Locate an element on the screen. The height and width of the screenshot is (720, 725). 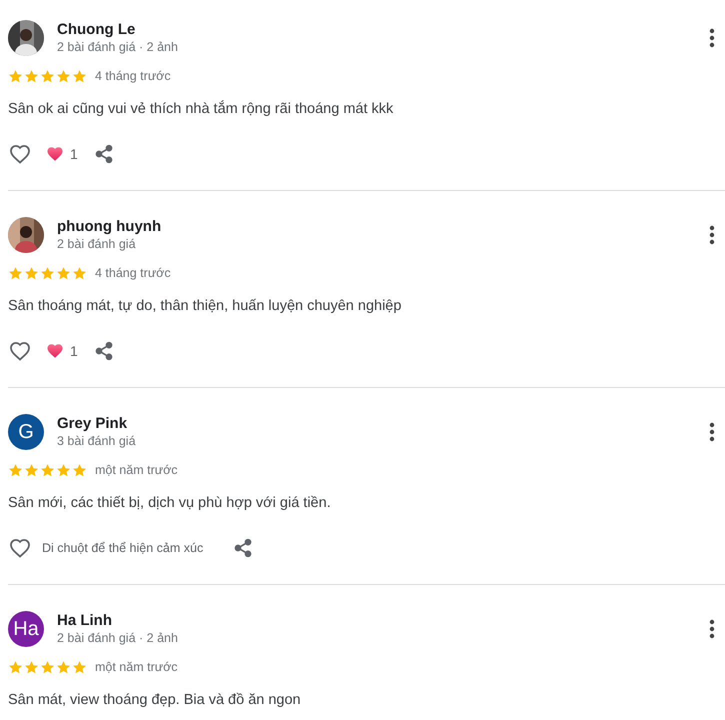
reviewer-name: Chuong Le is located at coordinates (382, 30).